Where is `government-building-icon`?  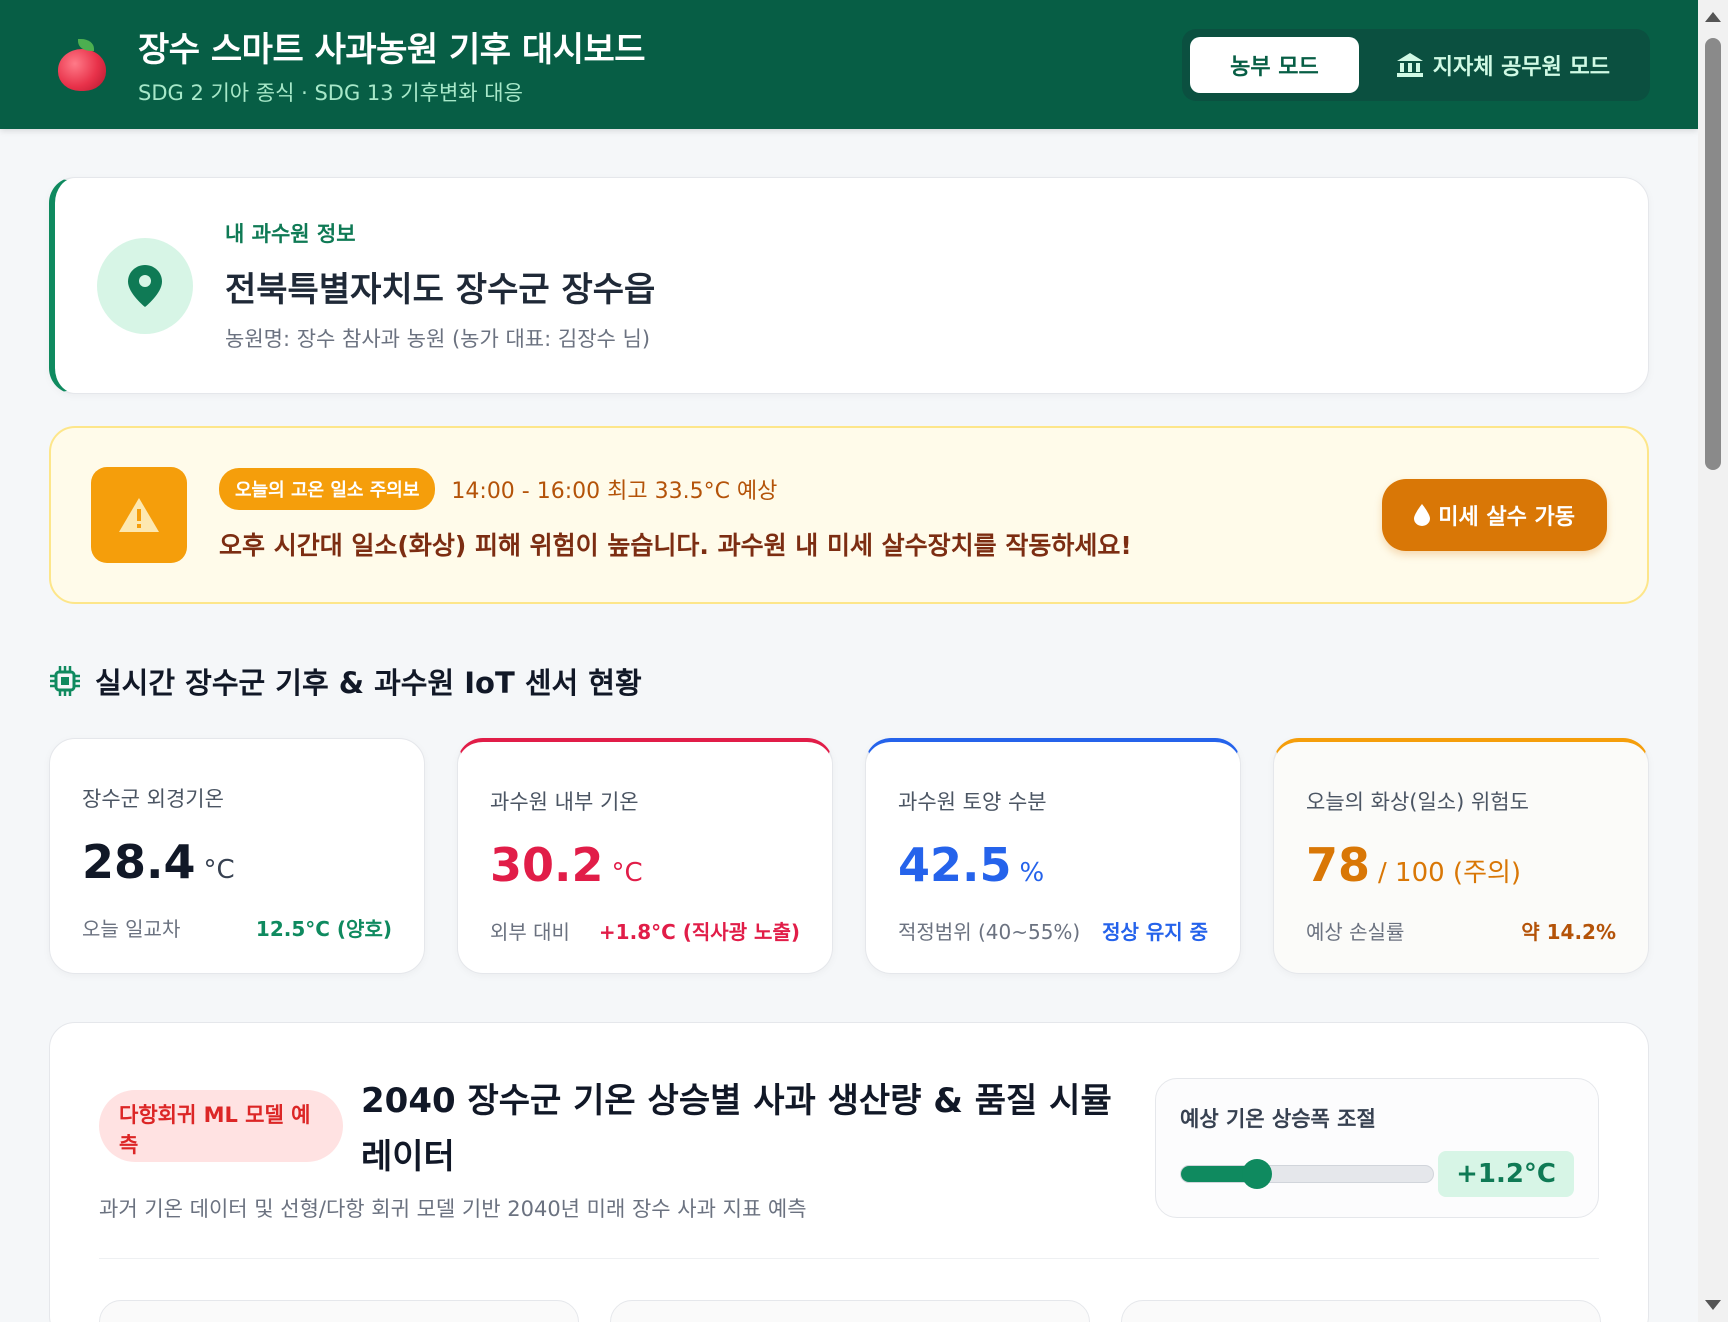
government-building-icon is located at coordinates (1409, 64).